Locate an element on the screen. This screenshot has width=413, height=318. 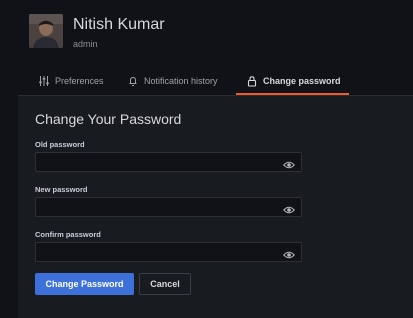
user-name: Nitish Kumar is located at coordinates (119, 24).